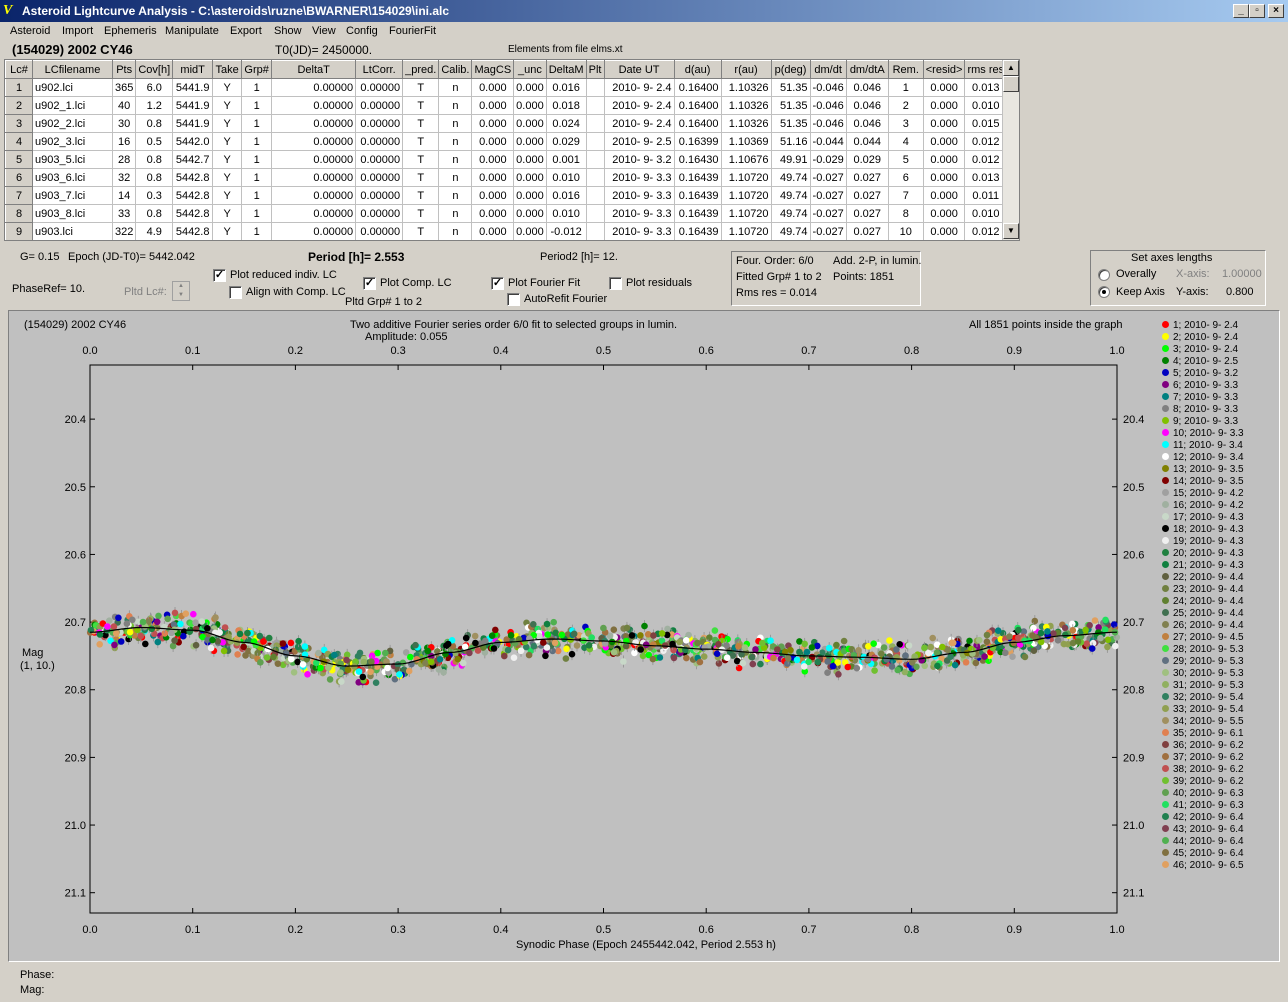 This screenshot has height=1002, width=1288. I want to click on legend-item: 14; 2010- 9- 3.5, so click(1203, 482).